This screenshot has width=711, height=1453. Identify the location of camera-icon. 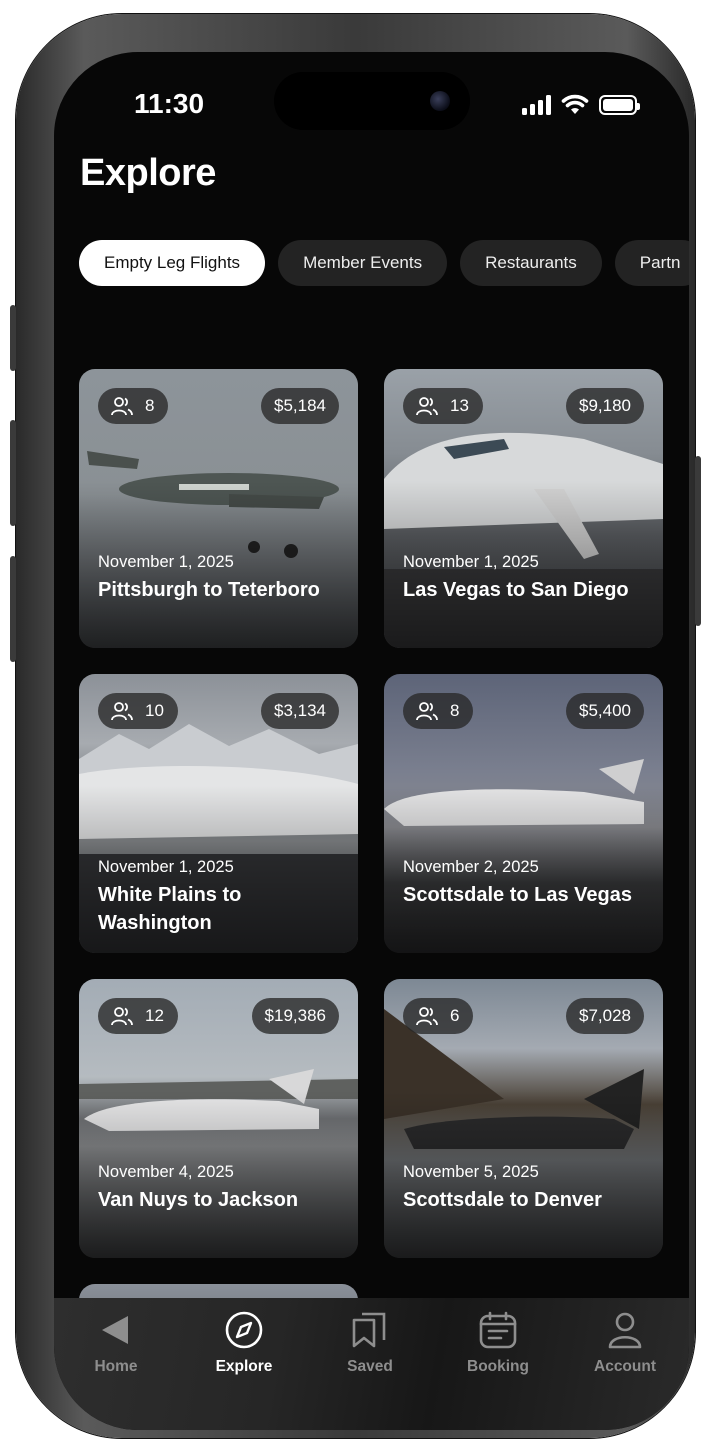
(440, 101).